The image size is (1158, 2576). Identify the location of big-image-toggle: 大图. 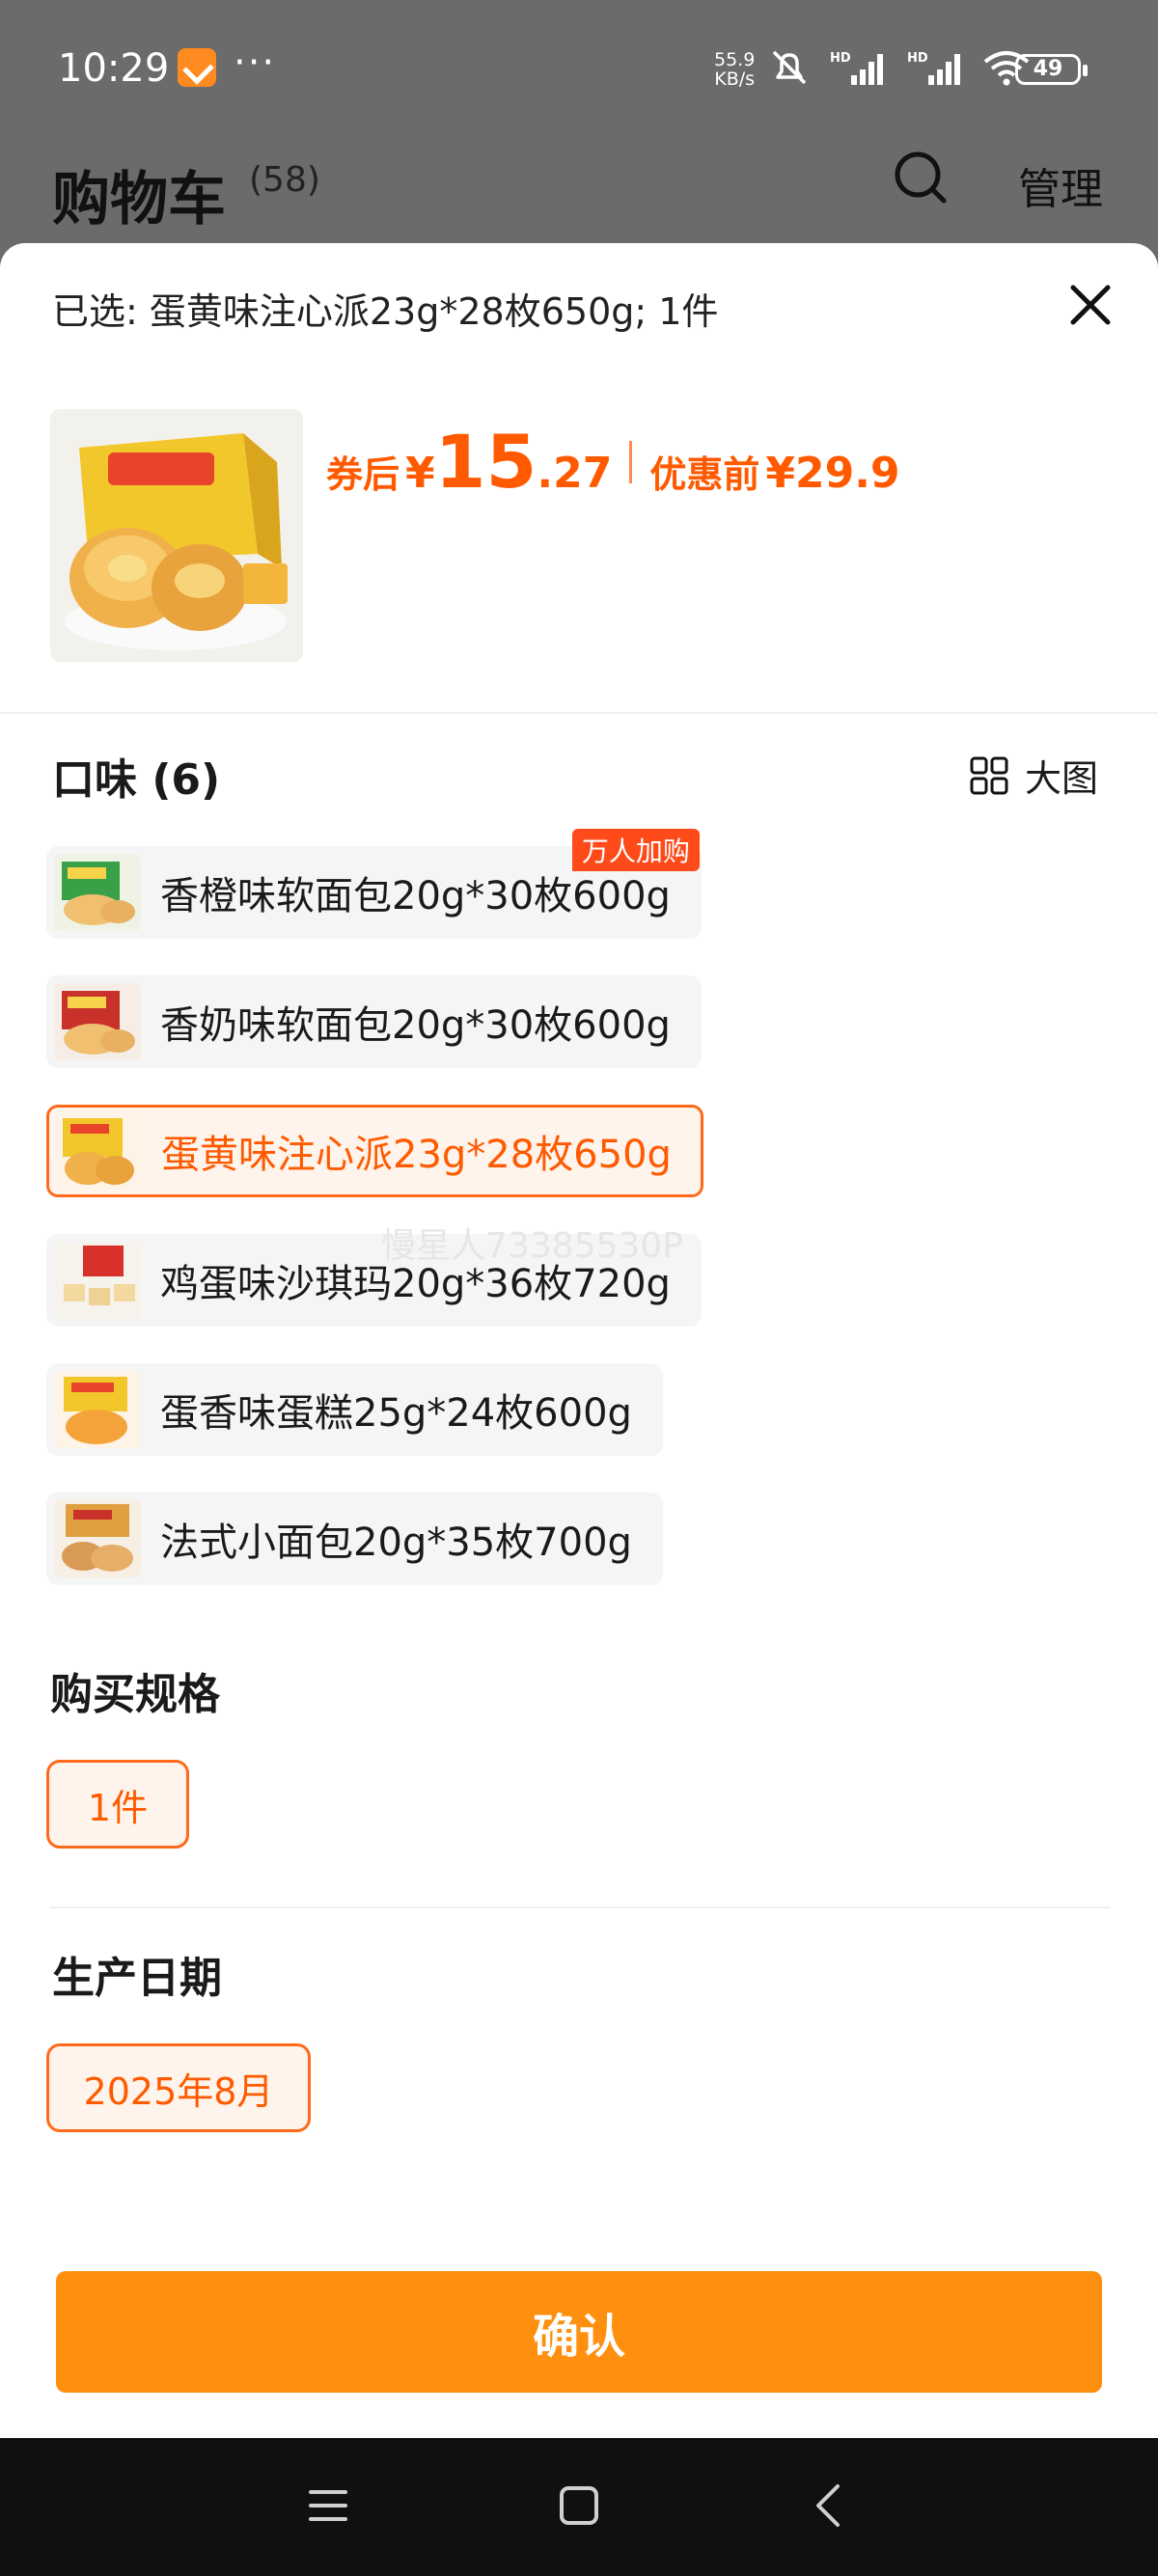
(1033, 775).